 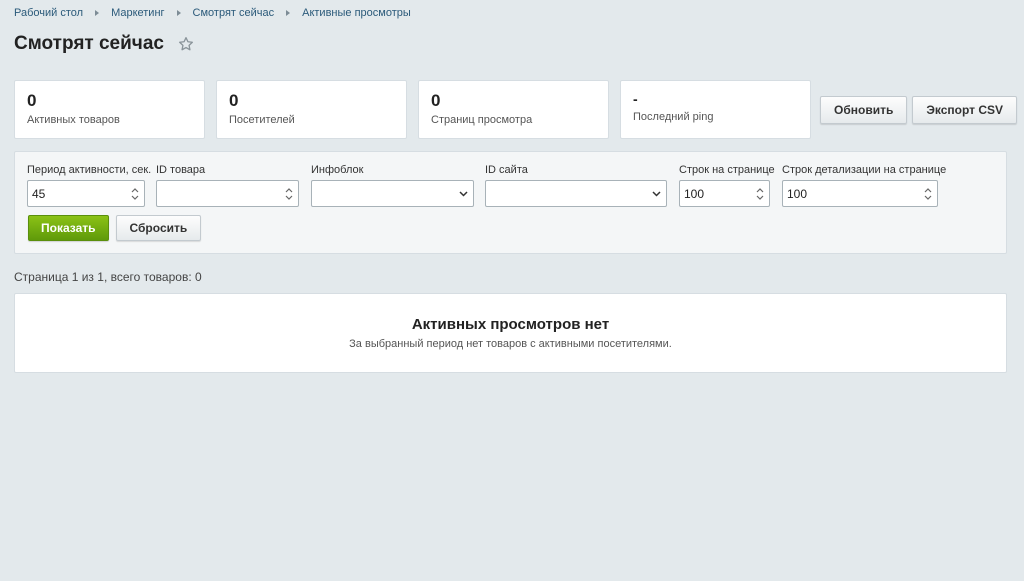 I want to click on title-row: Смотрят сейчас, so click(x=104, y=44).